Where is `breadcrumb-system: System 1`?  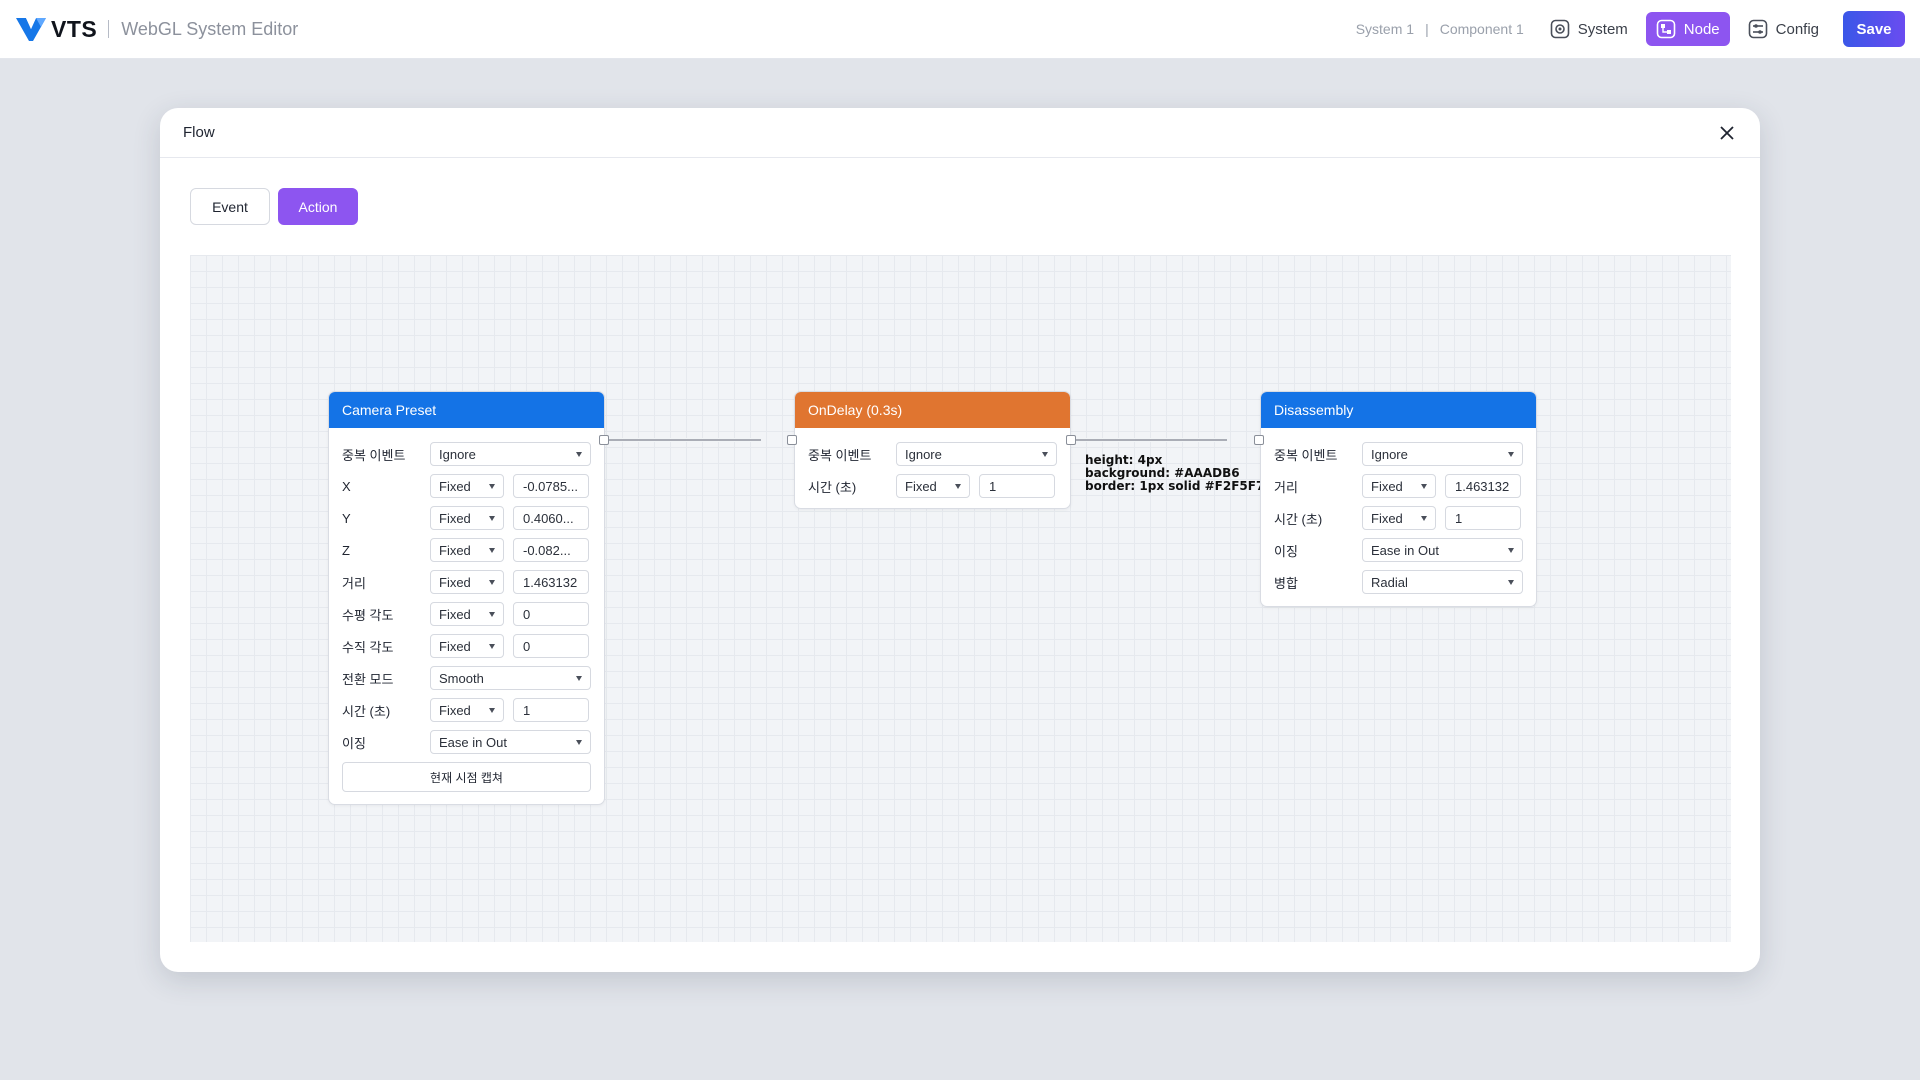
breadcrumb-system: System 1 is located at coordinates (1385, 29).